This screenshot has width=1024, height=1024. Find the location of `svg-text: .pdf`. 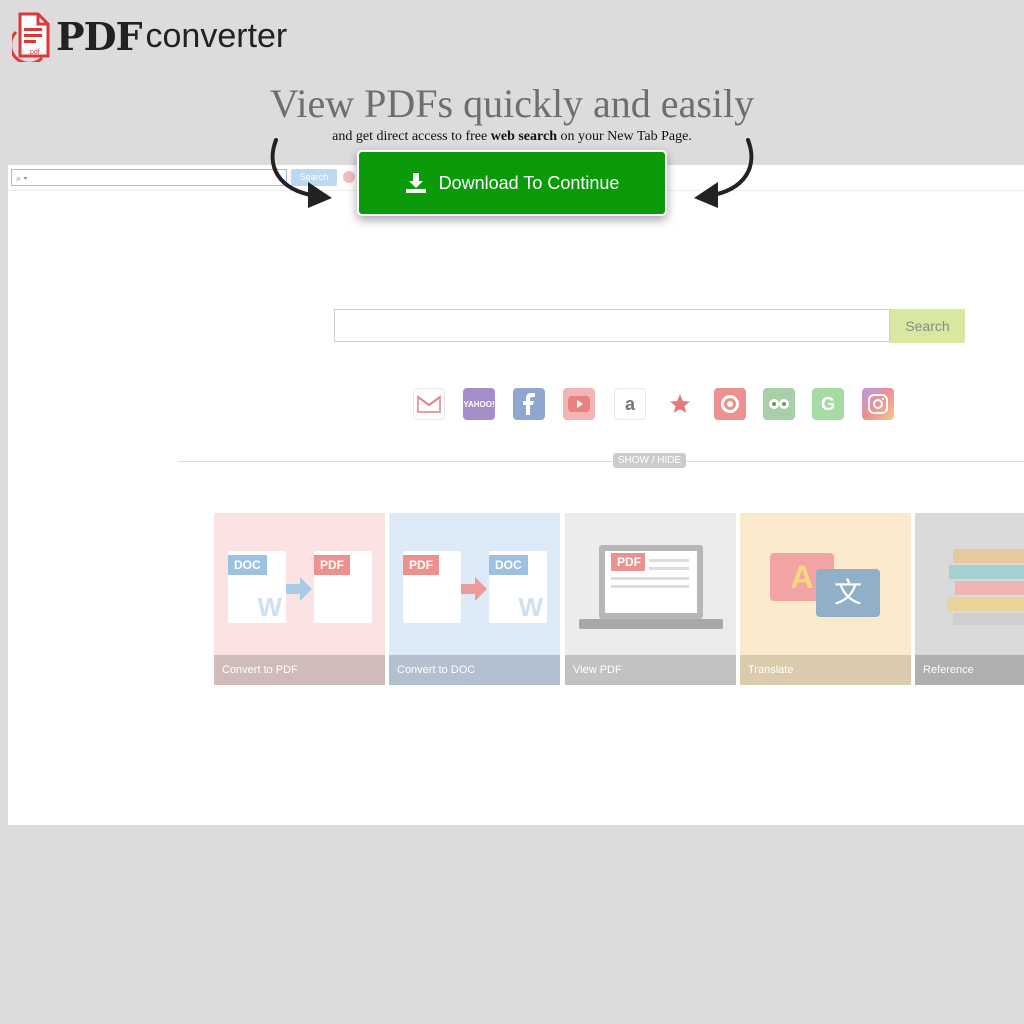

svg-text: .pdf is located at coordinates (34, 52).